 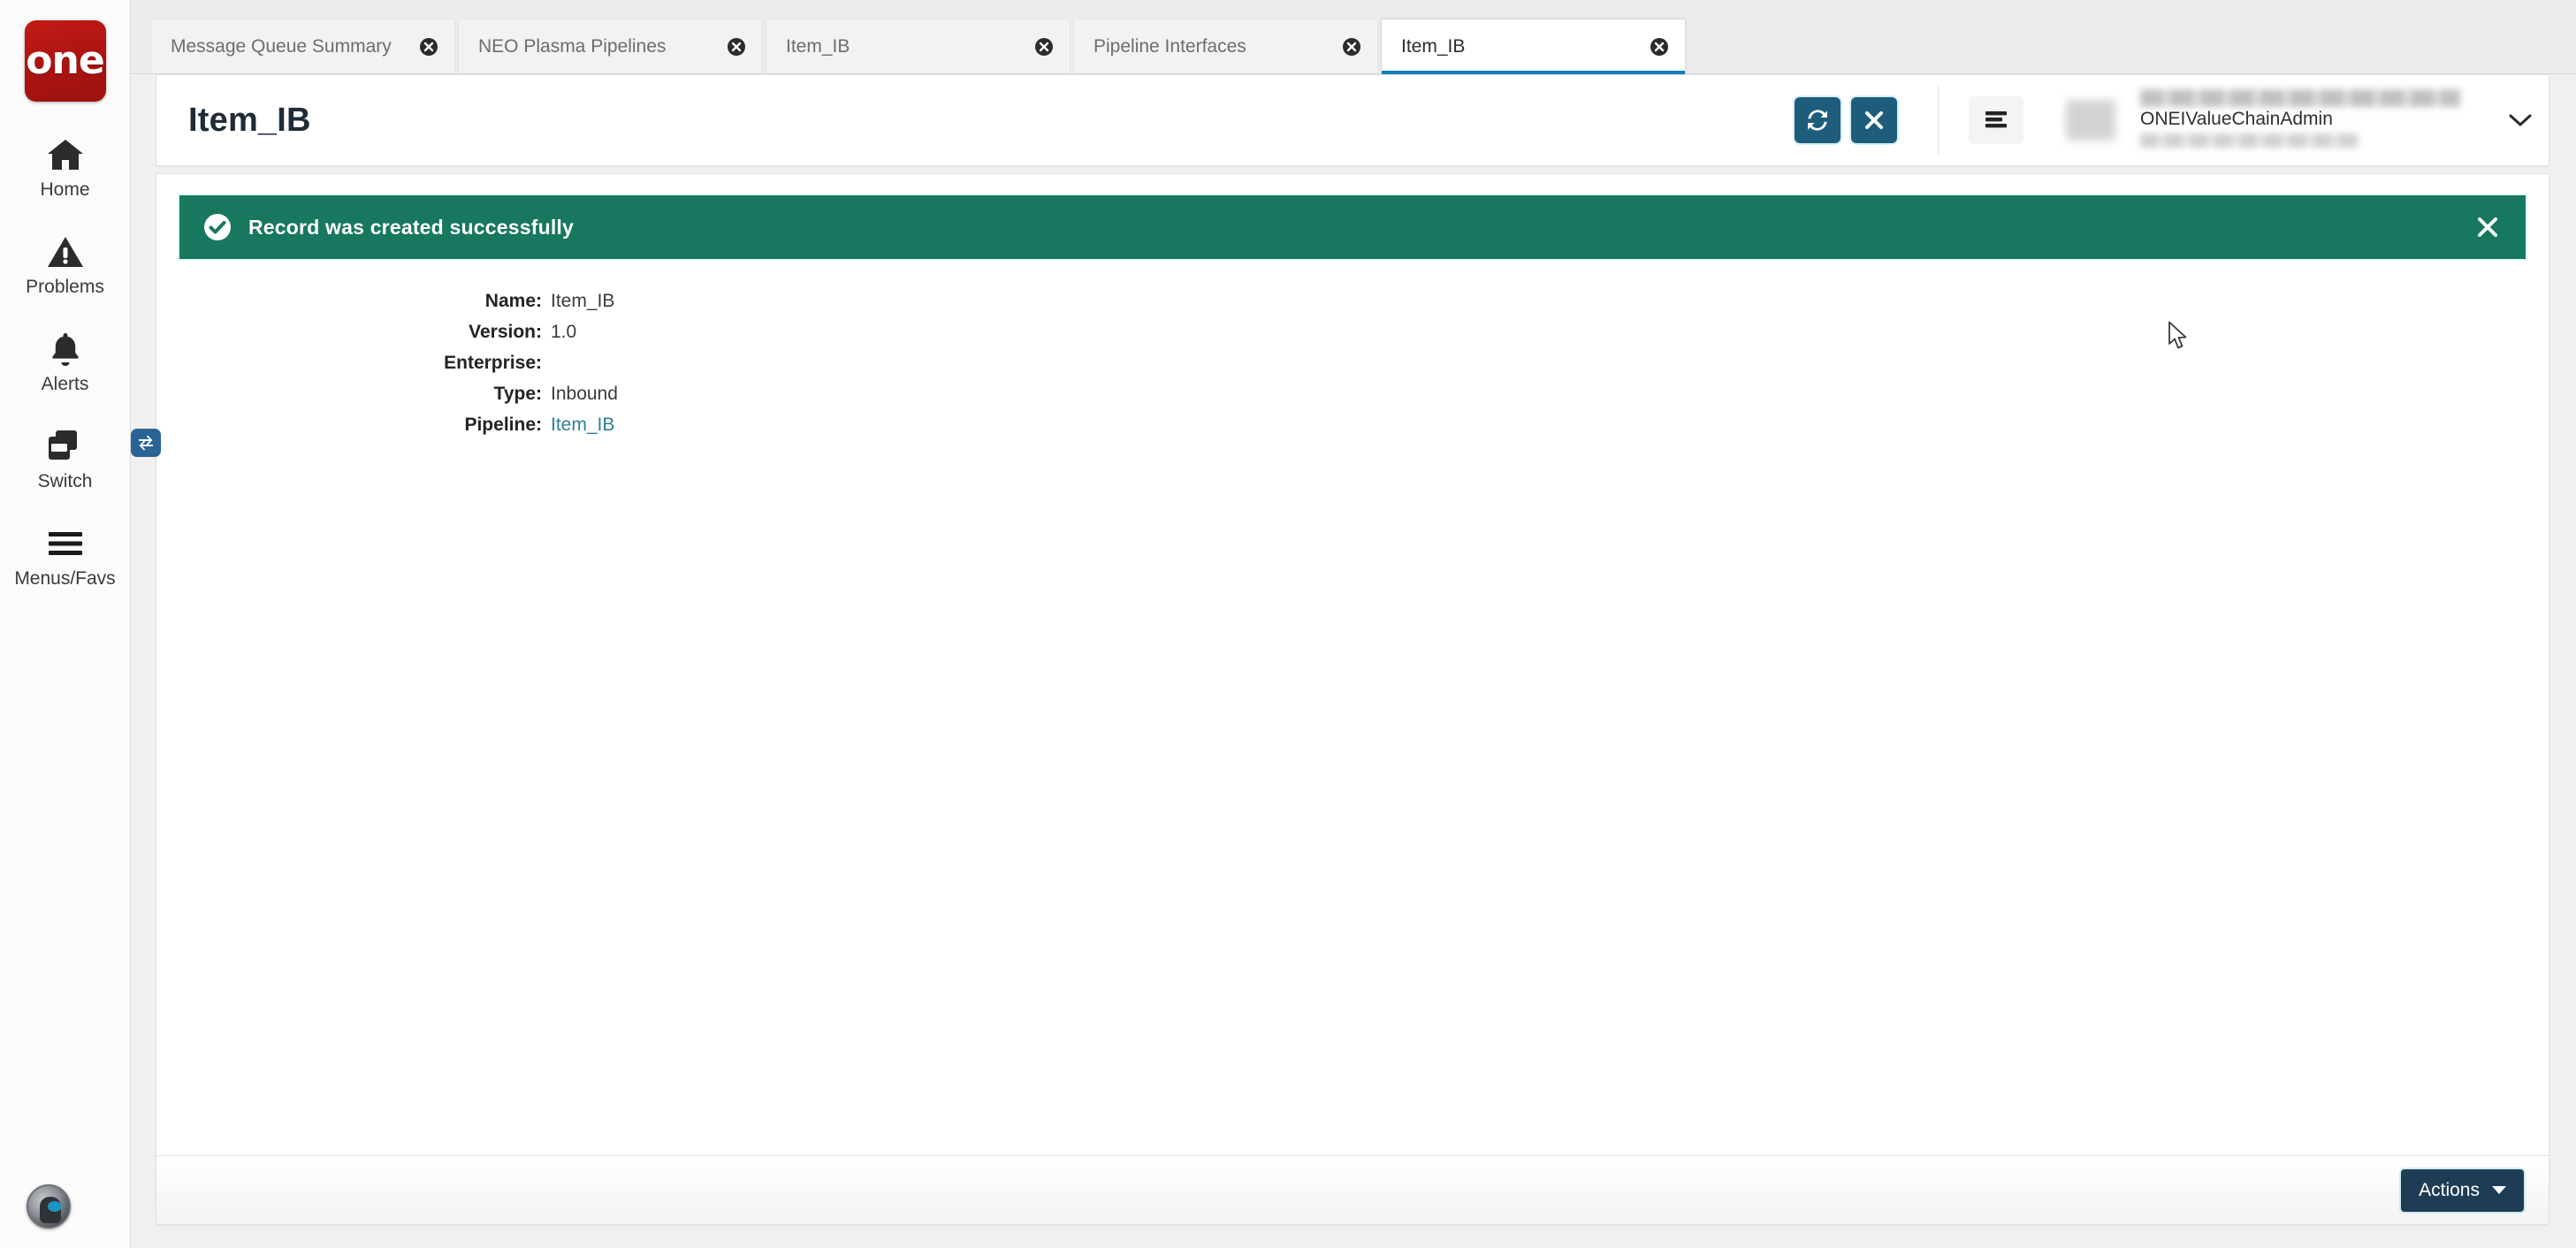 What do you see at coordinates (503, 425) in the screenshot?
I see `detail-label: Pipeline:` at bounding box center [503, 425].